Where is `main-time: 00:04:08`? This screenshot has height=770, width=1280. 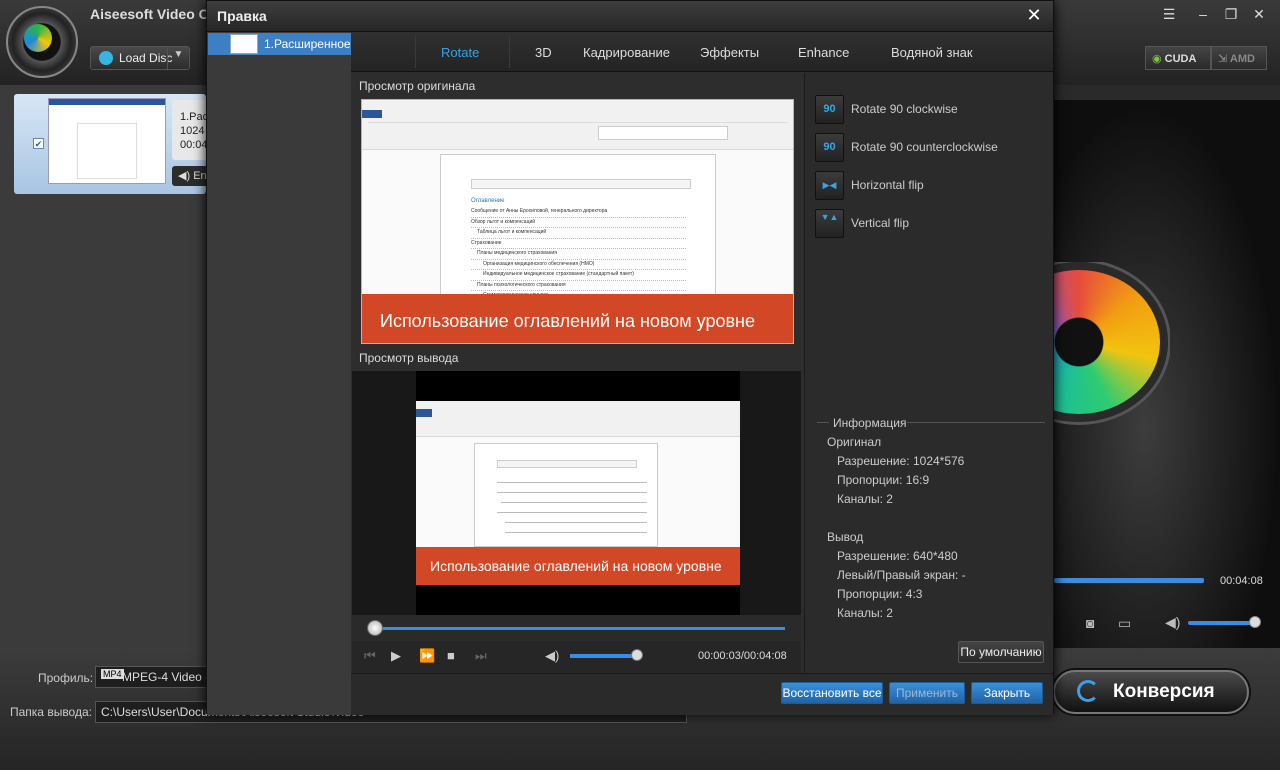 main-time: 00:04:08 is located at coordinates (1241, 581).